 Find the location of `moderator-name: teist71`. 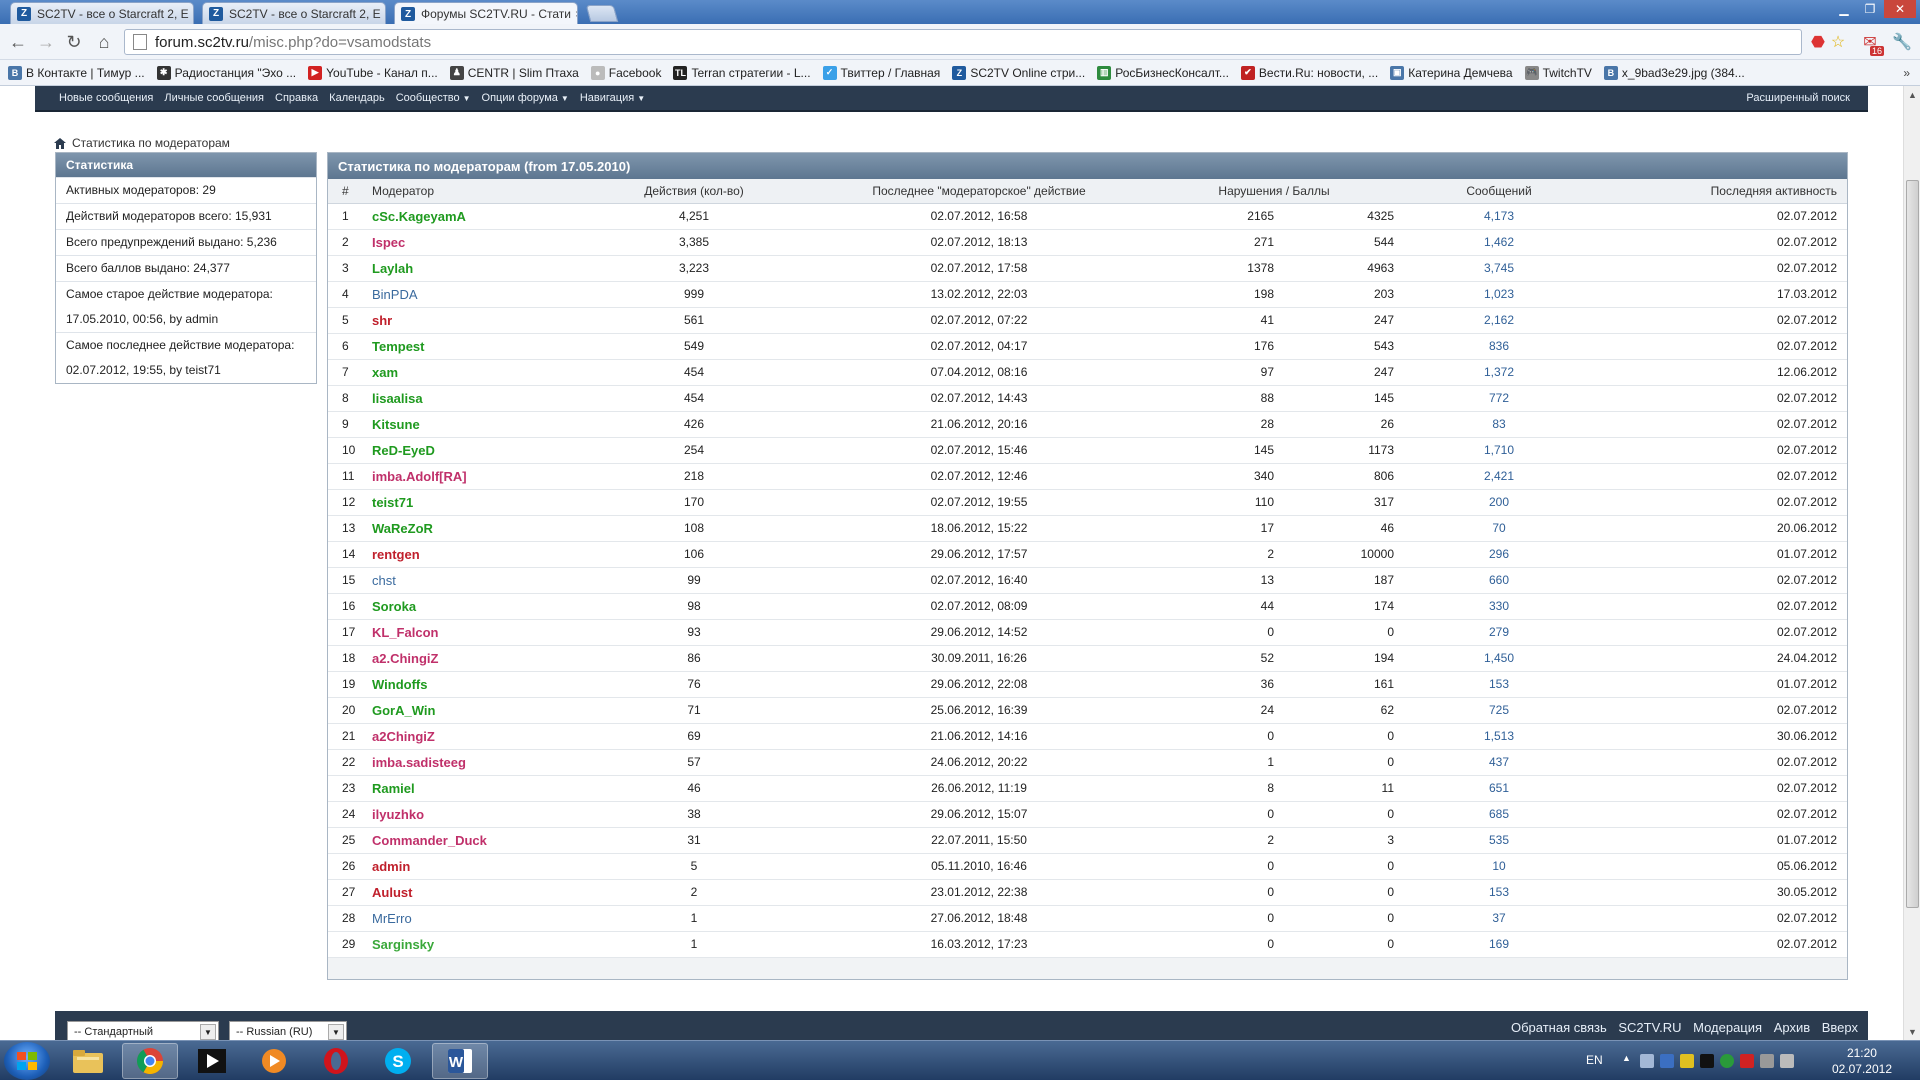

moderator-name: teist71 is located at coordinates (392, 502).